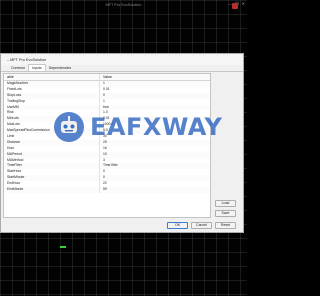 Image resolution: width=320 pixels, height=296 pixels. Describe the element at coordinates (122, 68) in the screenshot. I see `dialog-tabs: Common Inputs Dependencies` at that location.